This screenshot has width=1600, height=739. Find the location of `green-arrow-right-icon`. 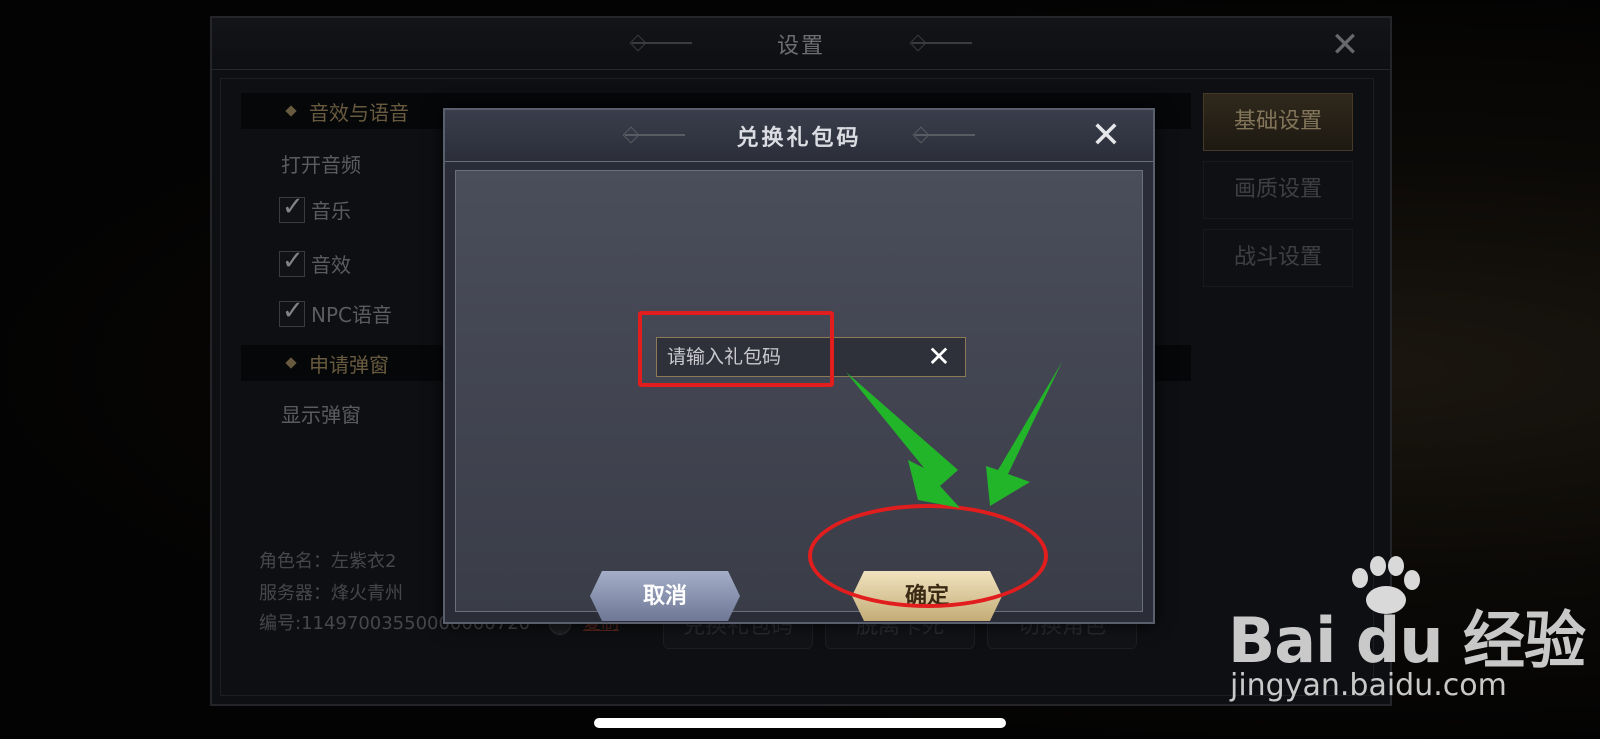

green-arrow-right-icon is located at coordinates (1024, 434).